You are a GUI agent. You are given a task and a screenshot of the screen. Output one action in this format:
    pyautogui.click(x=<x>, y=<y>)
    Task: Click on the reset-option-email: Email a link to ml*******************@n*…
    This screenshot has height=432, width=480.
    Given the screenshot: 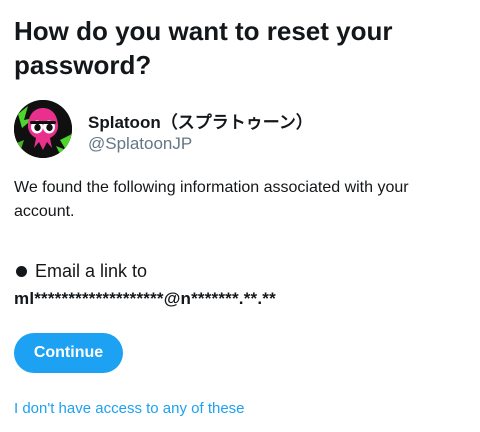 What is the action you would take?
    pyautogui.click(x=240, y=284)
    